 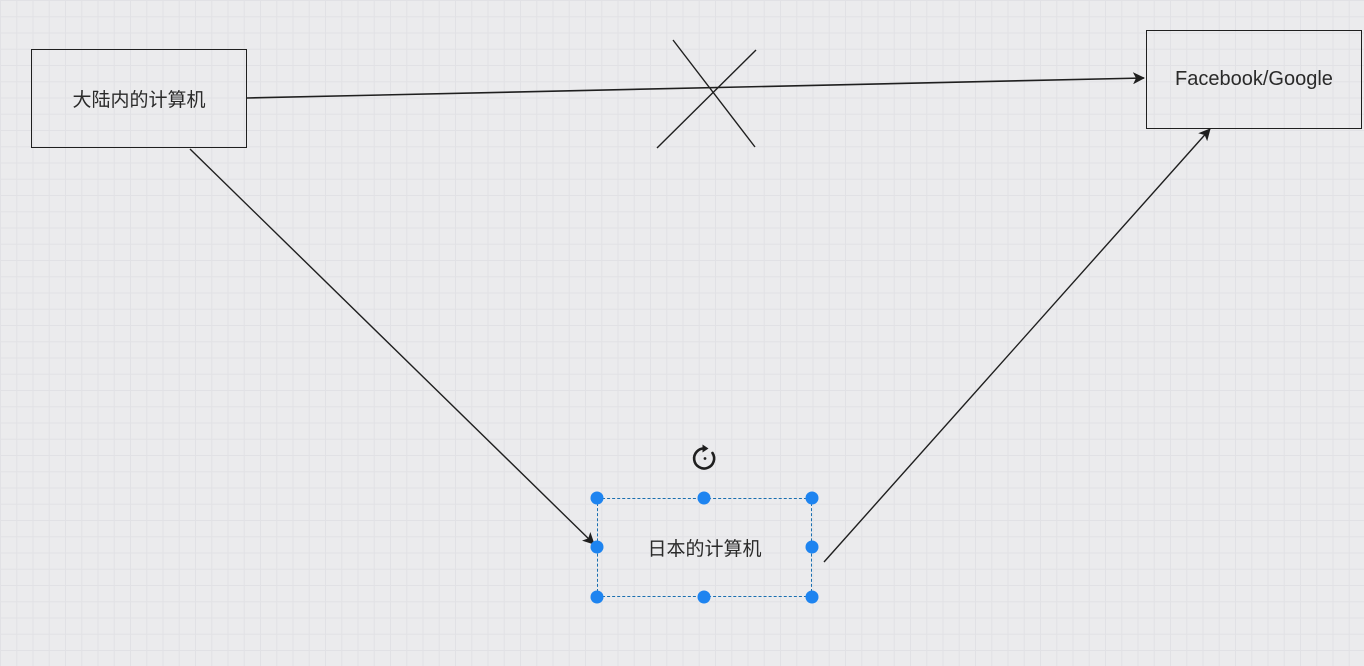 I want to click on rotate-icon, so click(x=705, y=458).